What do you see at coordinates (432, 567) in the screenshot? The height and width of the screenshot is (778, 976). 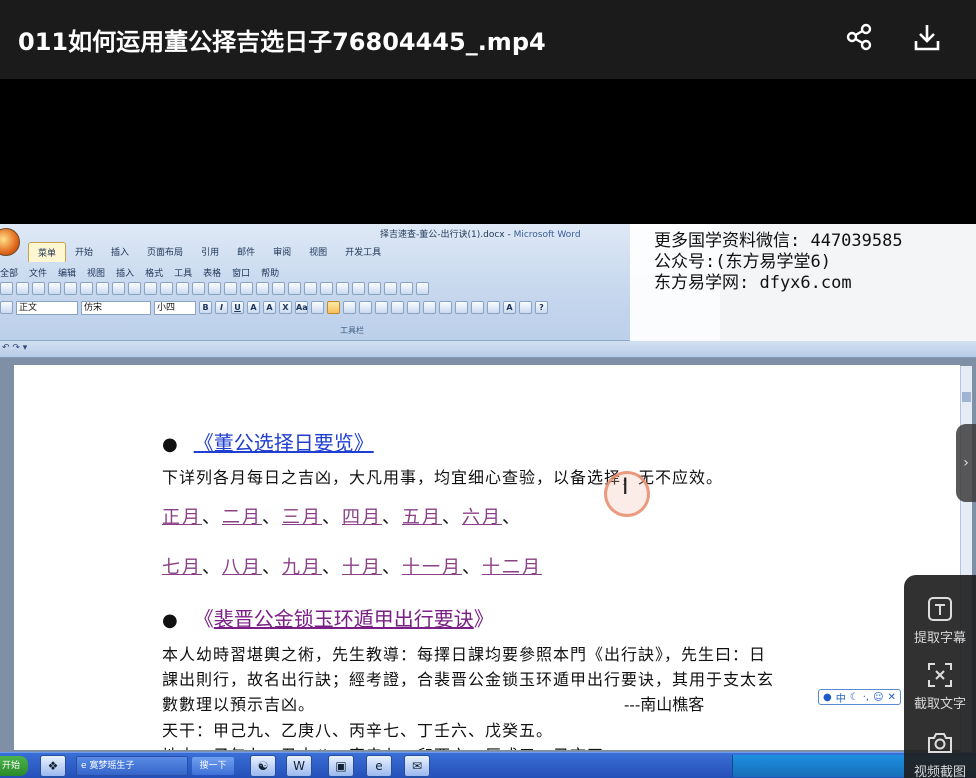 I see `month-link: 十一月` at bounding box center [432, 567].